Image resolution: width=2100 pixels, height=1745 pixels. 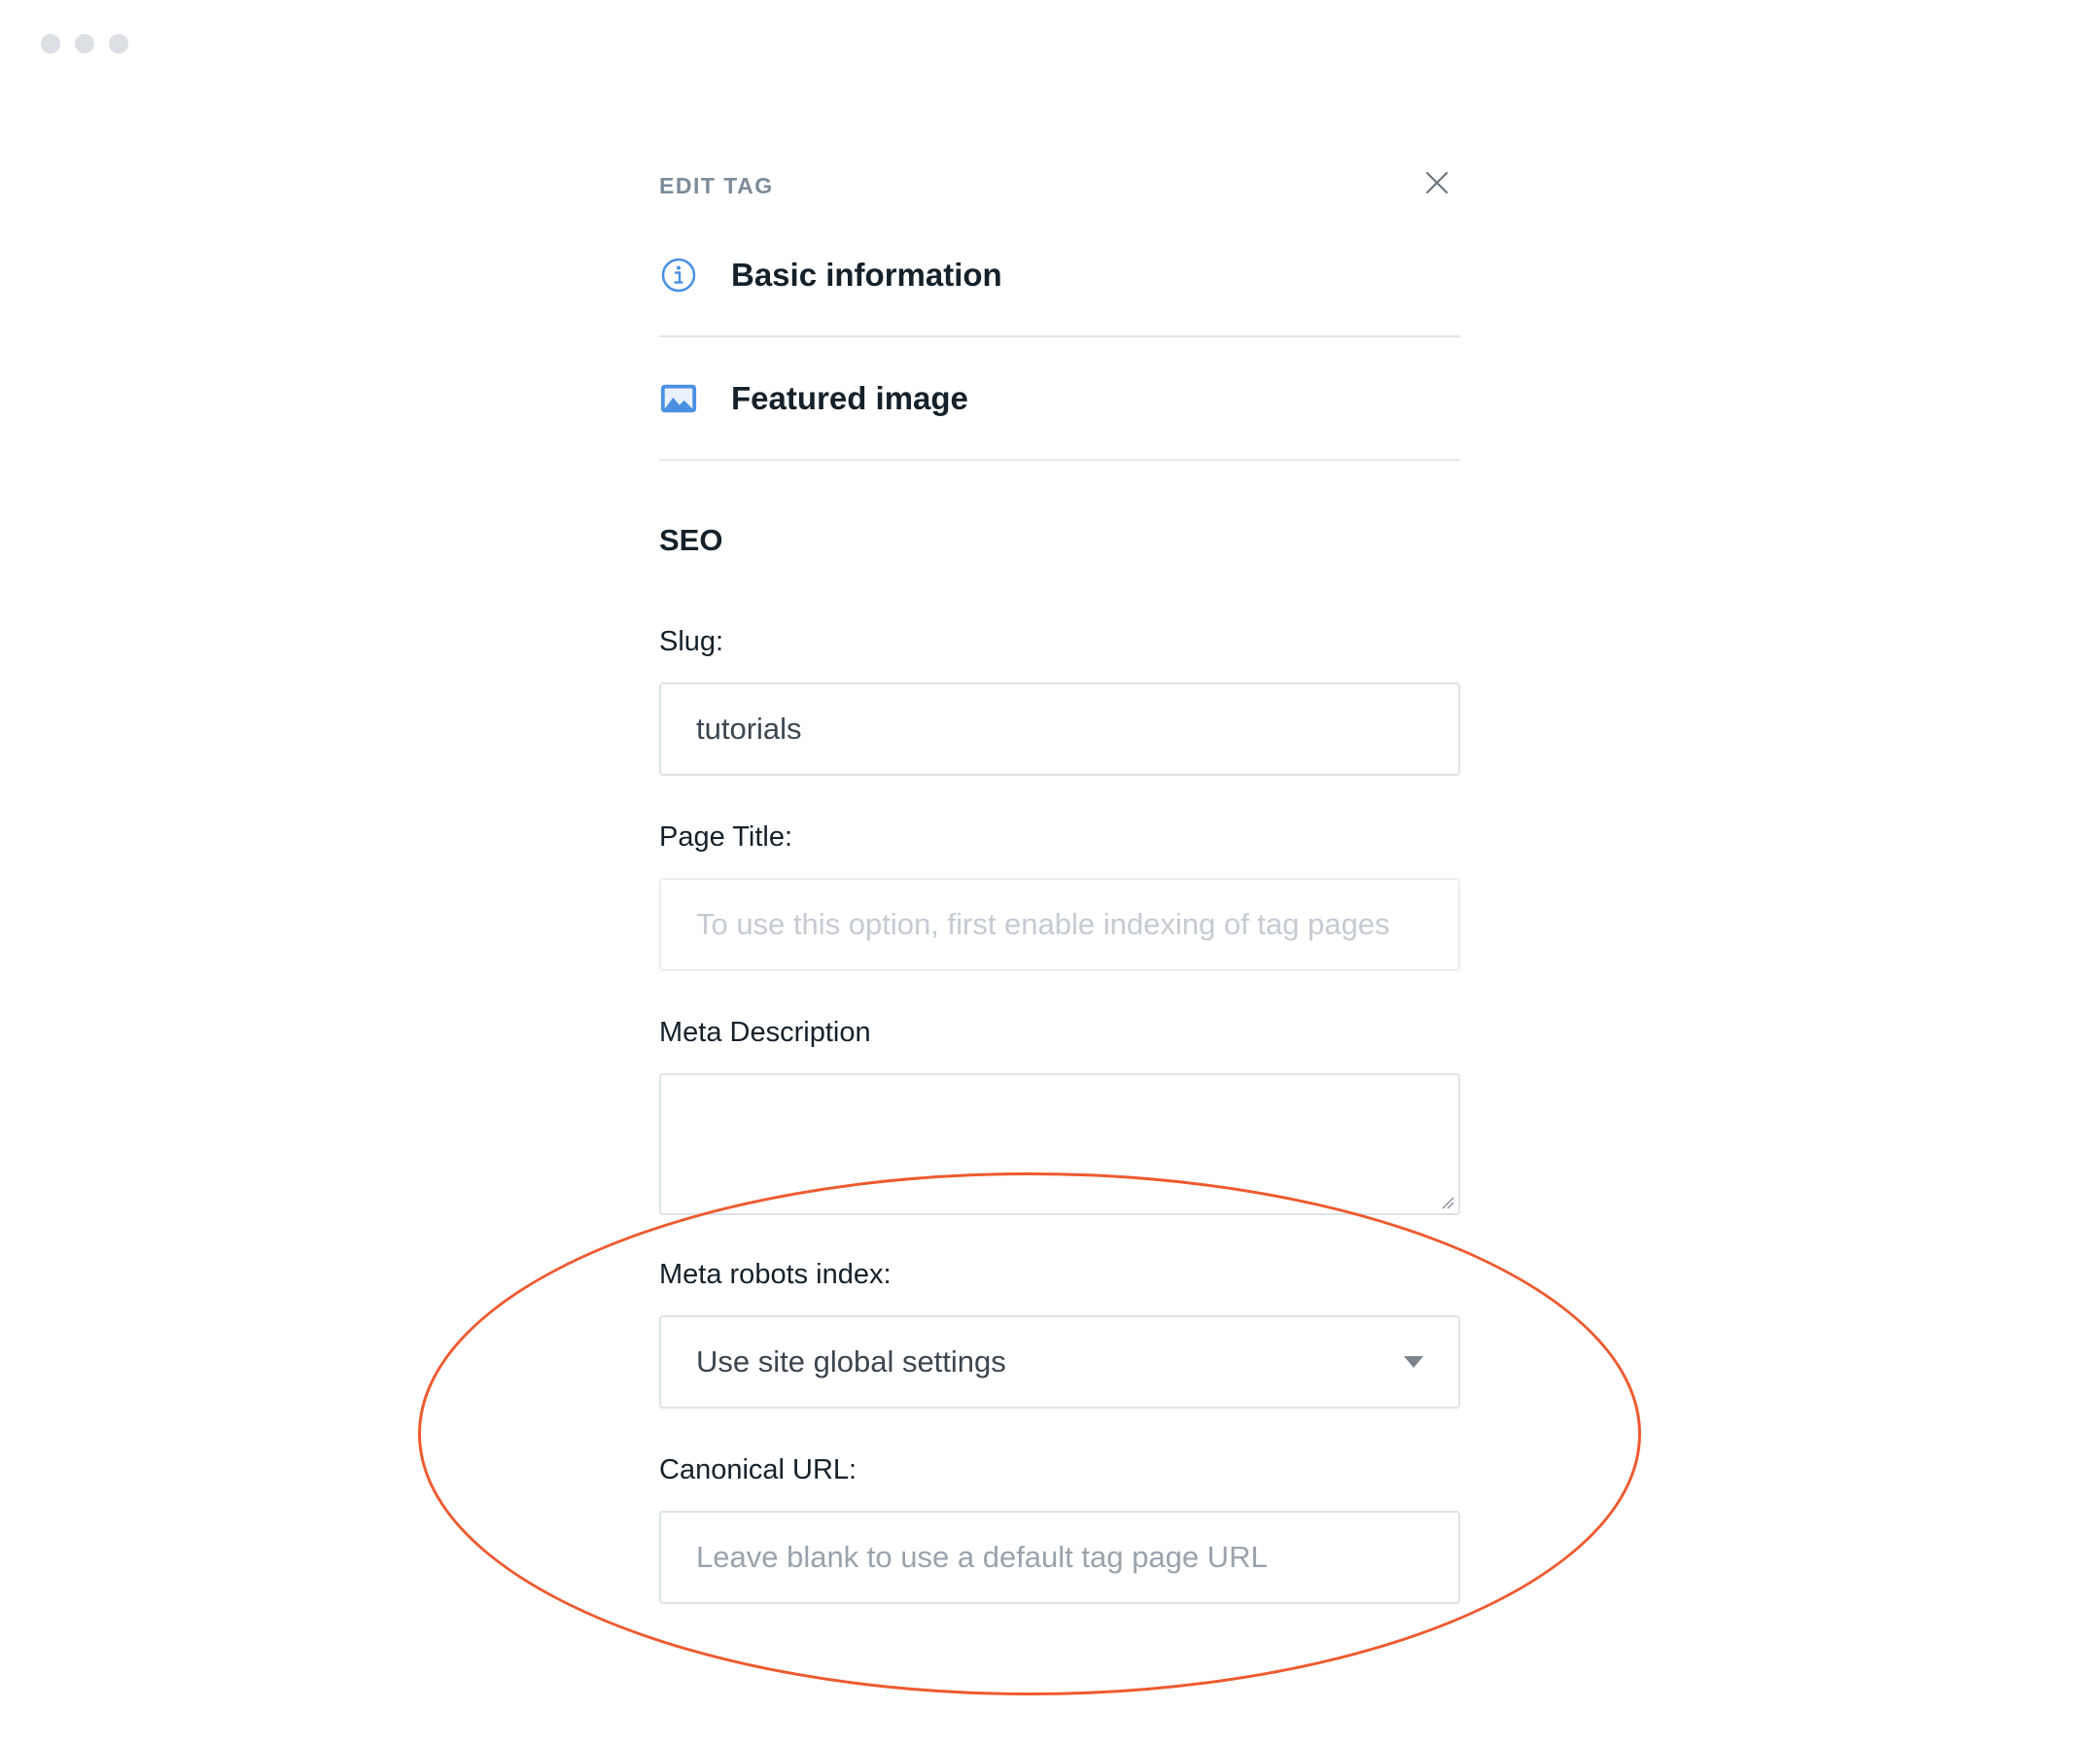 I want to click on seo-heading: SEO, so click(x=691, y=540).